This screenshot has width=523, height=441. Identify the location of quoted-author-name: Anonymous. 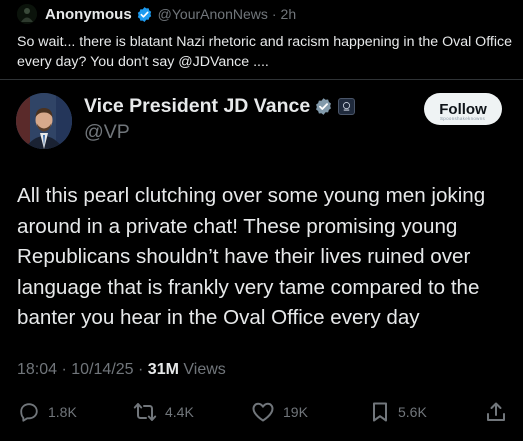
(88, 14).